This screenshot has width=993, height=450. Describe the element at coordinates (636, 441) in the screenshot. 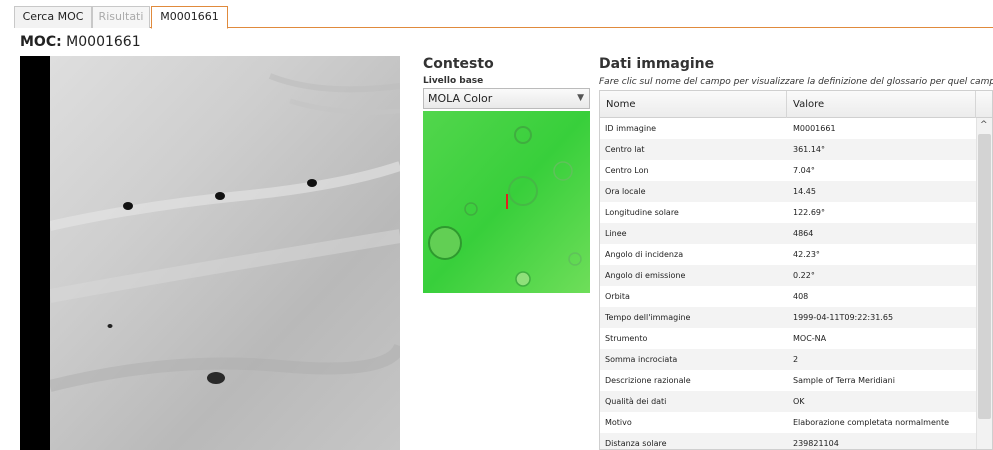

I see `field-name: Distanza solare` at that location.